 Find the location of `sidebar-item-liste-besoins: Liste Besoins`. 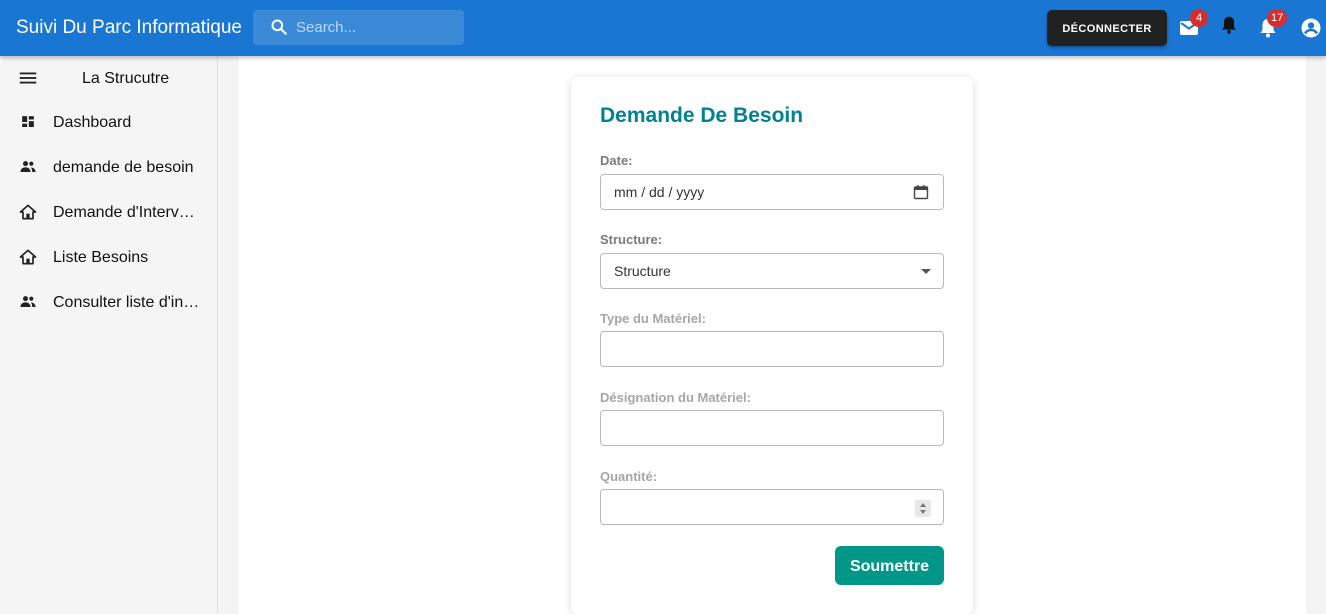

sidebar-item-liste-besoins: Liste Besoins is located at coordinates (109, 258).